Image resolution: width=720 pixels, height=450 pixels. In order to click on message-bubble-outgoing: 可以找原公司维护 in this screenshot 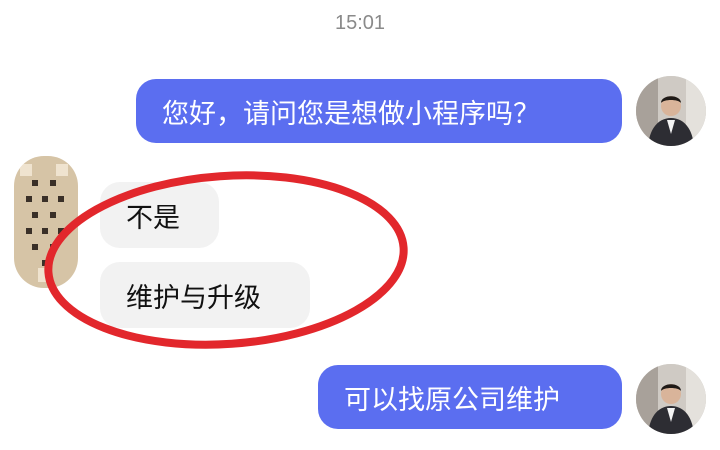, I will do `click(470, 397)`.